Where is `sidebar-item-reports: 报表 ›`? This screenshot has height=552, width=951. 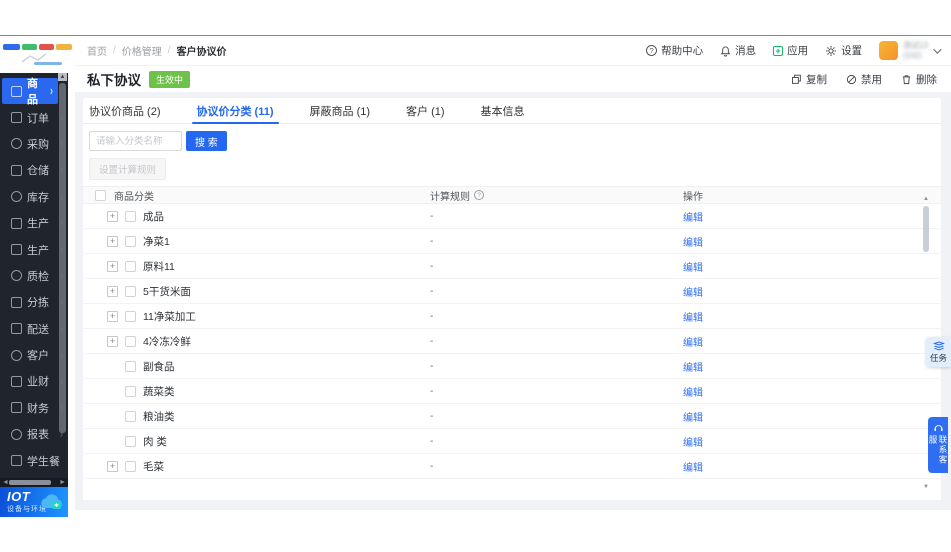 sidebar-item-reports: 报表 › is located at coordinates (34, 434).